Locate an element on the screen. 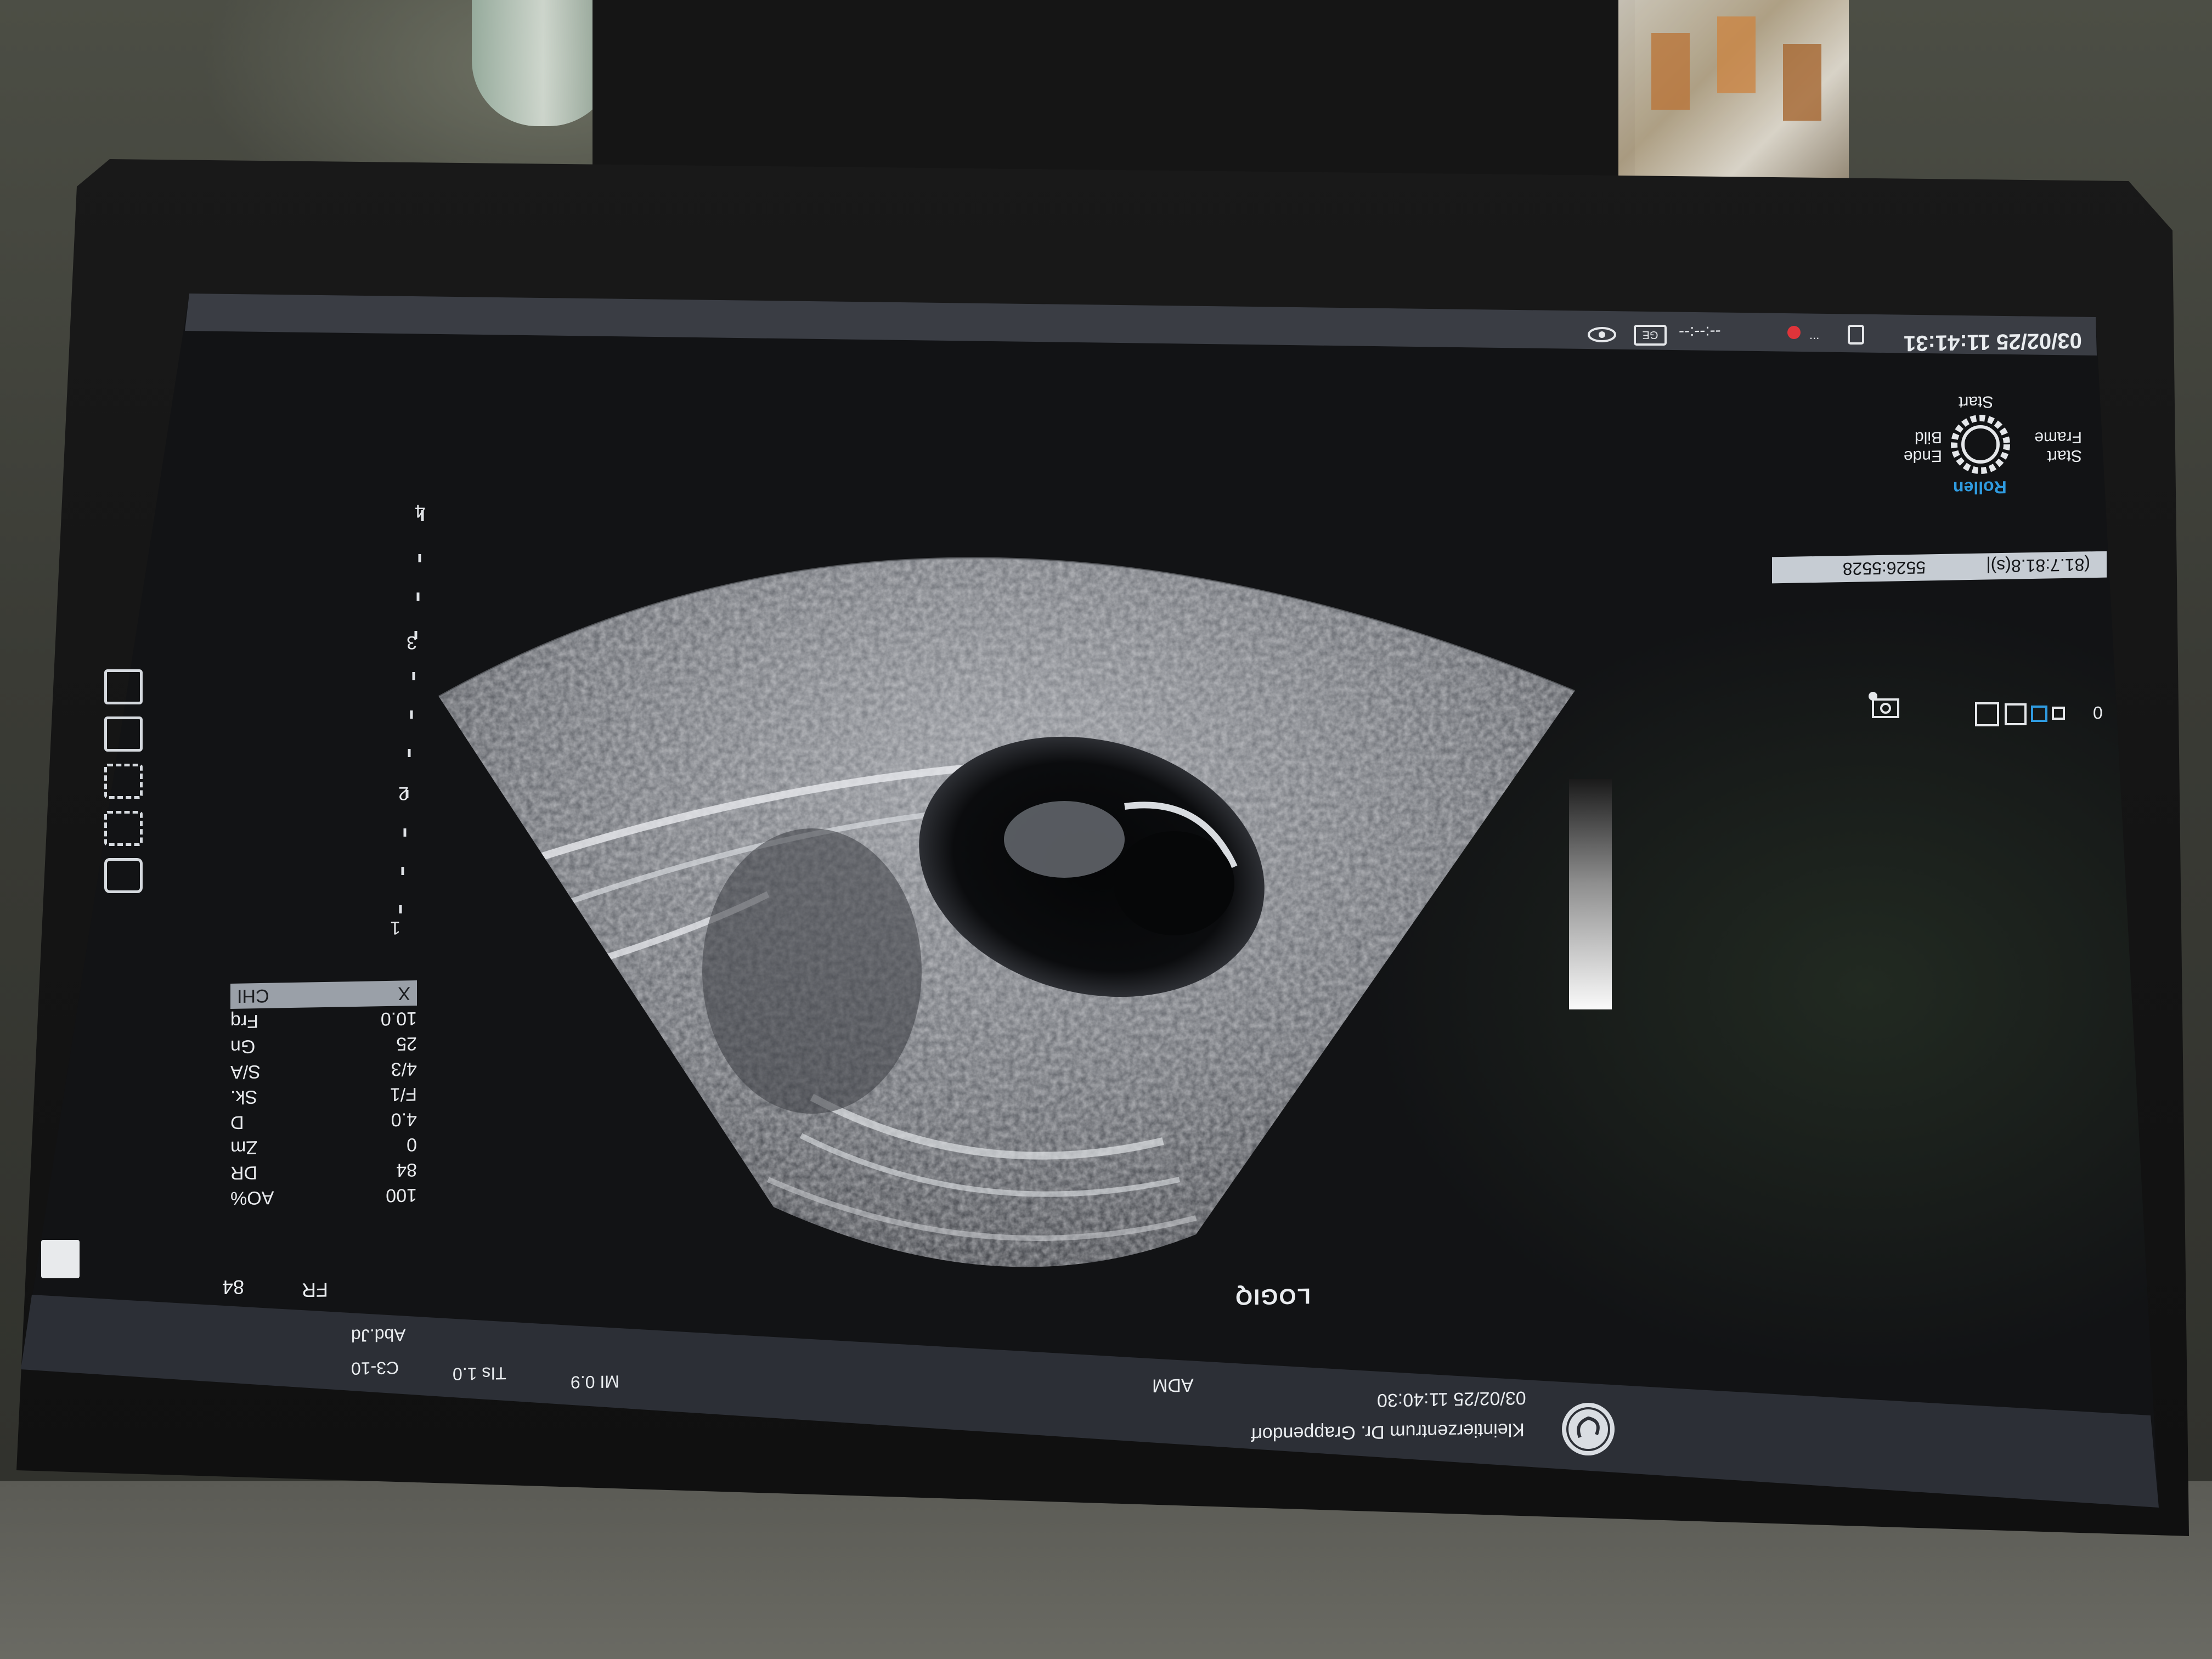  footer-tis: TIs 1.0 is located at coordinates (479, 1373).